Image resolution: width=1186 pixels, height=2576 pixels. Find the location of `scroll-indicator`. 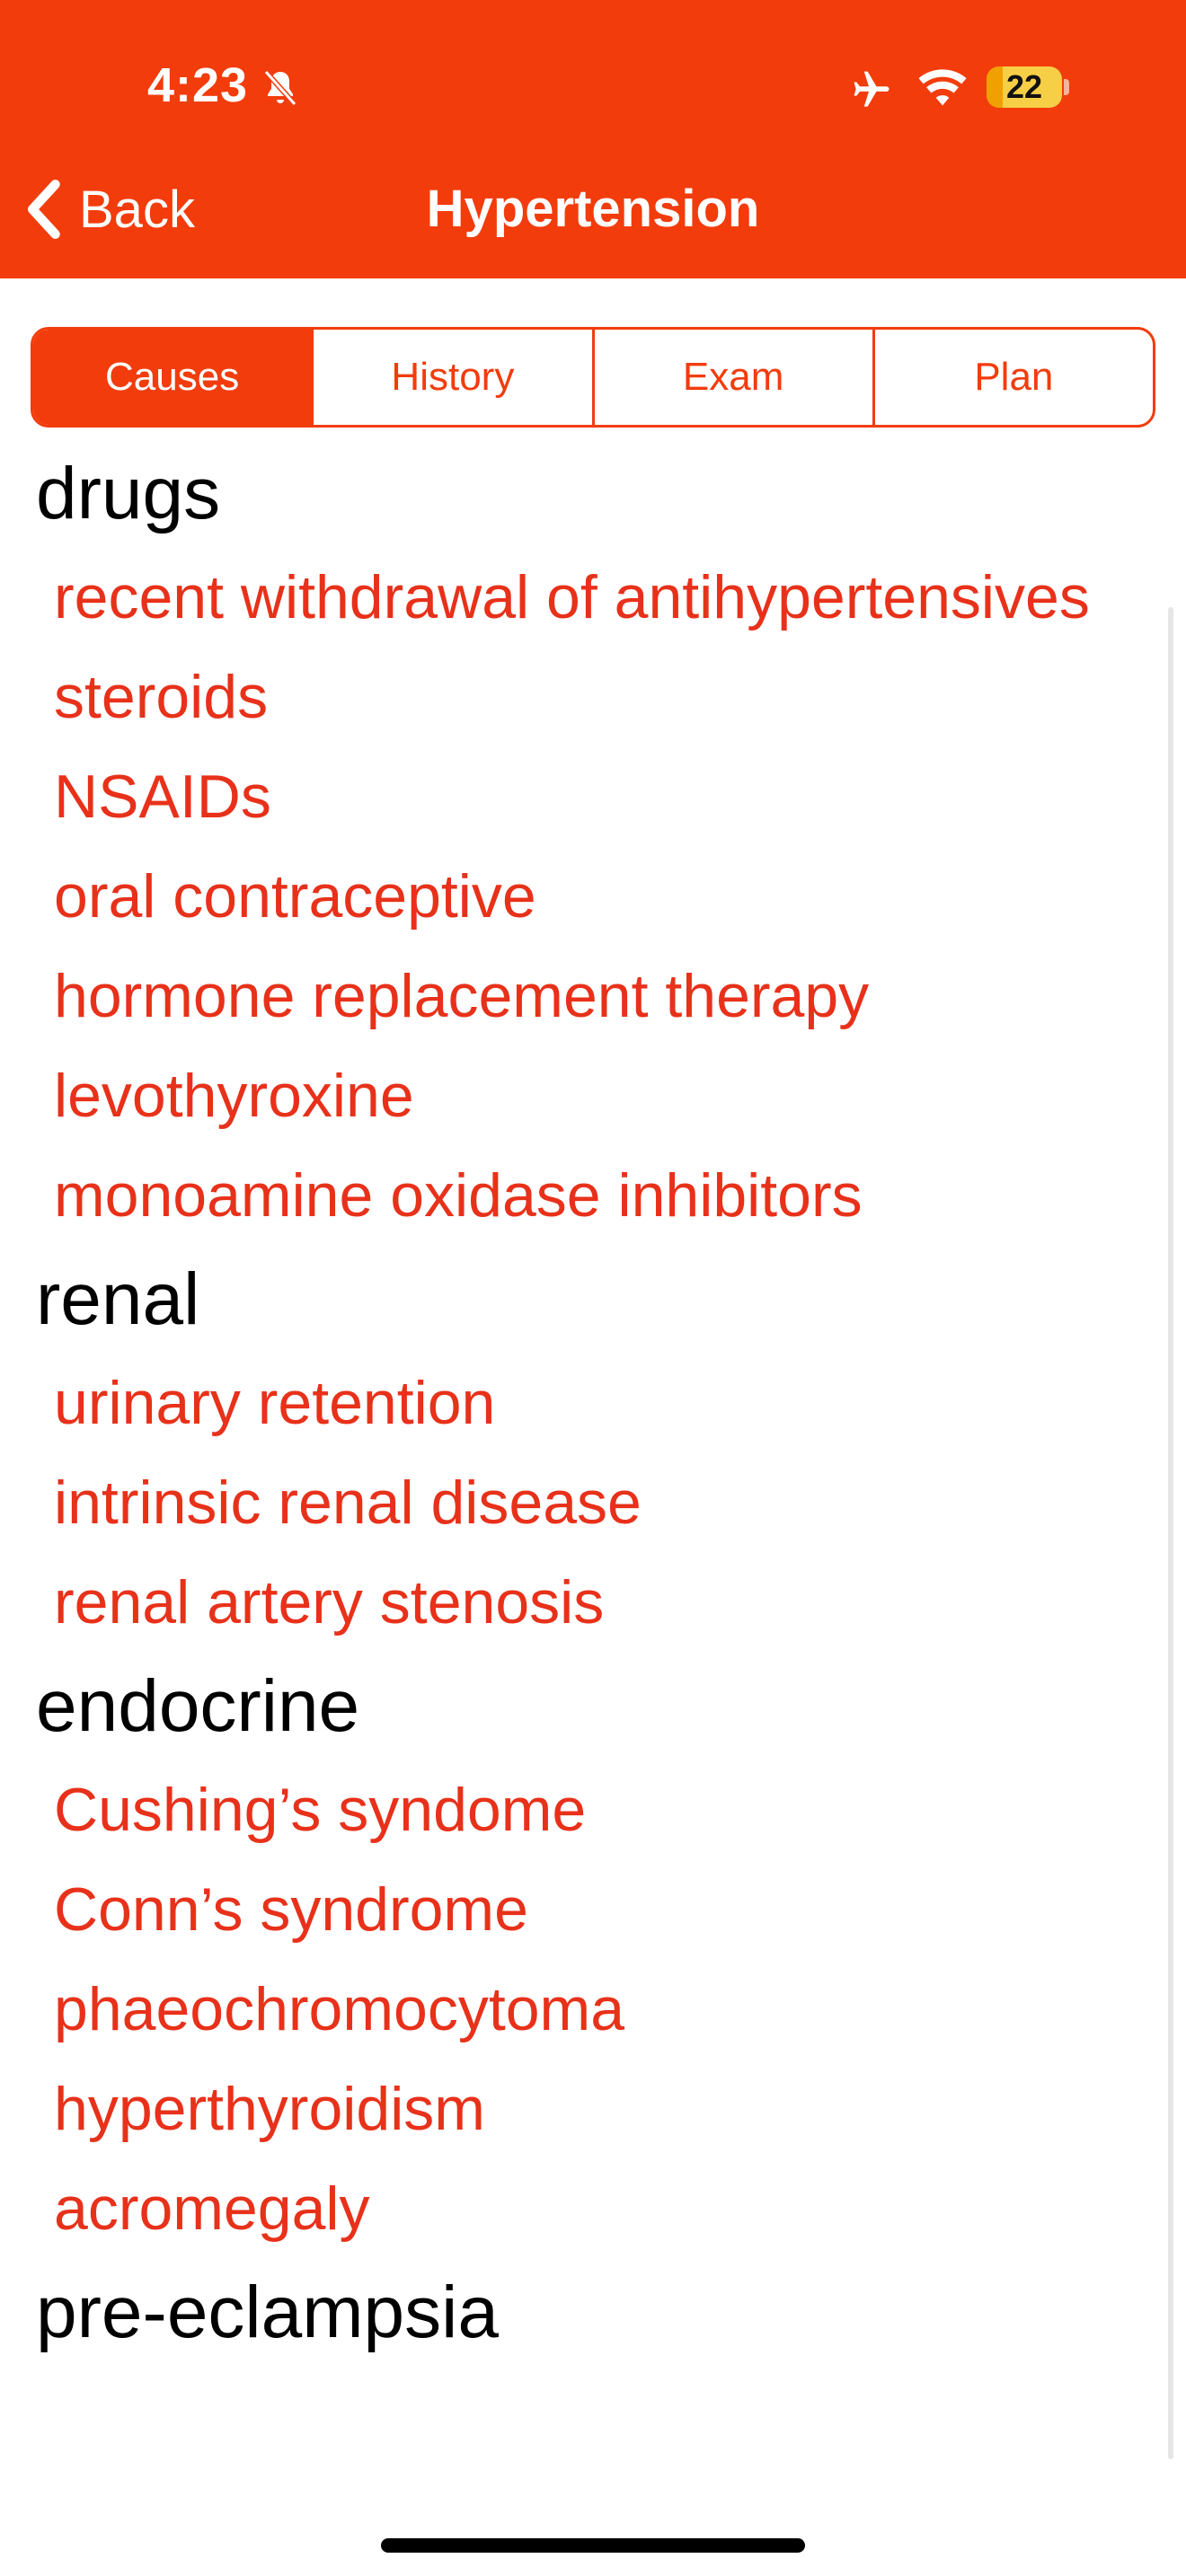

scroll-indicator is located at coordinates (1170, 1533).